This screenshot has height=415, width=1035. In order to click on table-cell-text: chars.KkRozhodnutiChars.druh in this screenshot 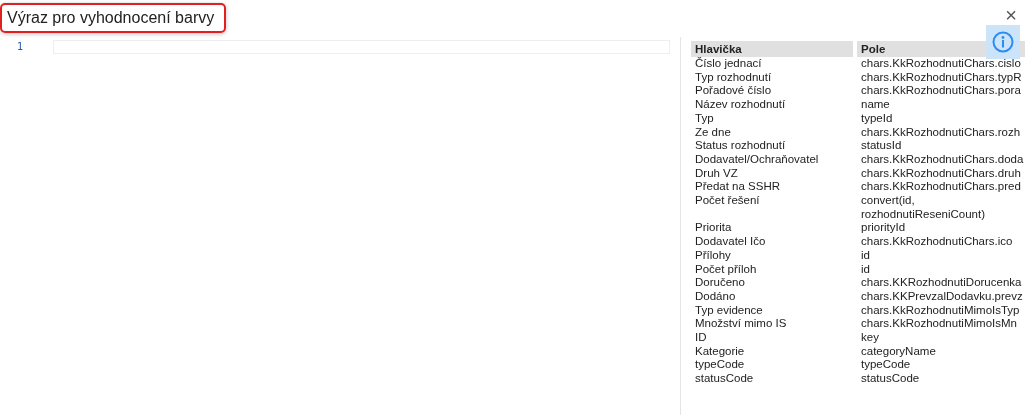, I will do `click(941, 173)`.